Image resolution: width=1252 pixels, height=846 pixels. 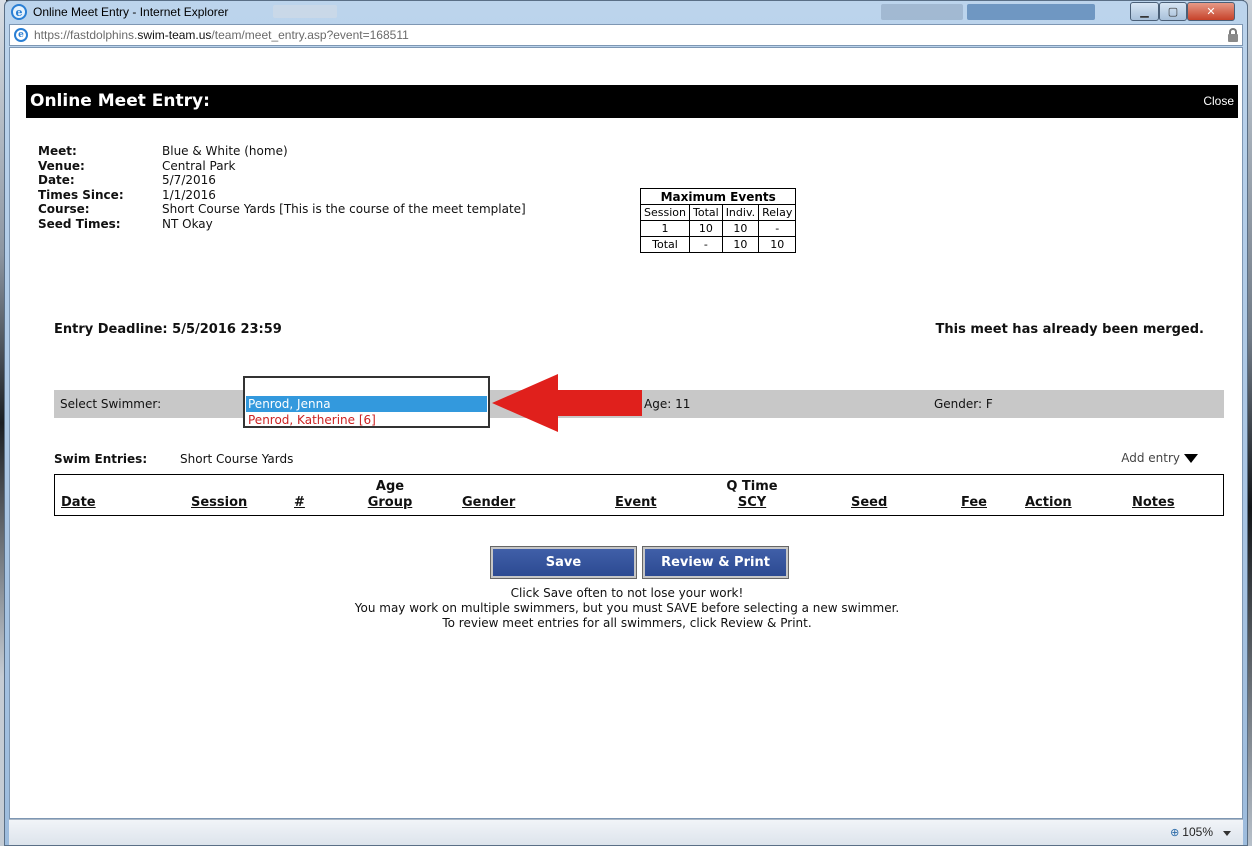 I want to click on page-title: Online Meet Entry:, so click(x=120, y=101).